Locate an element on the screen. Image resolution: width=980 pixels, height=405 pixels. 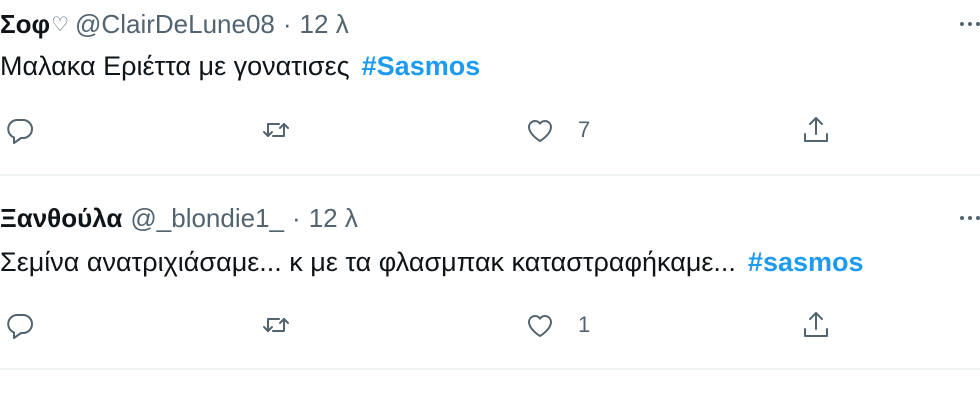
hashtag-link: #sasmos is located at coordinates (806, 262).